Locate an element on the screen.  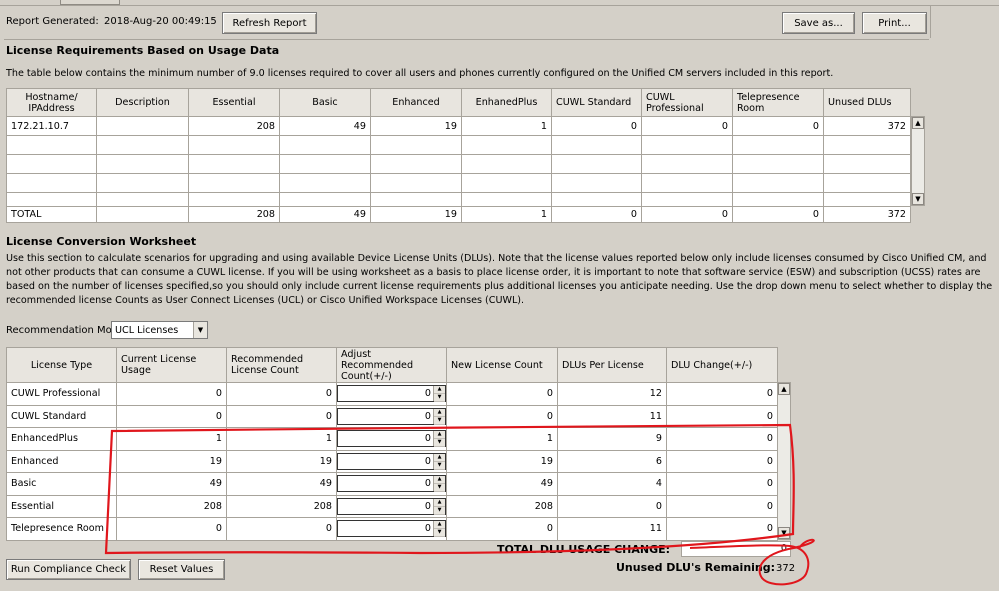
annotation-circle is located at coordinates (752, 562).